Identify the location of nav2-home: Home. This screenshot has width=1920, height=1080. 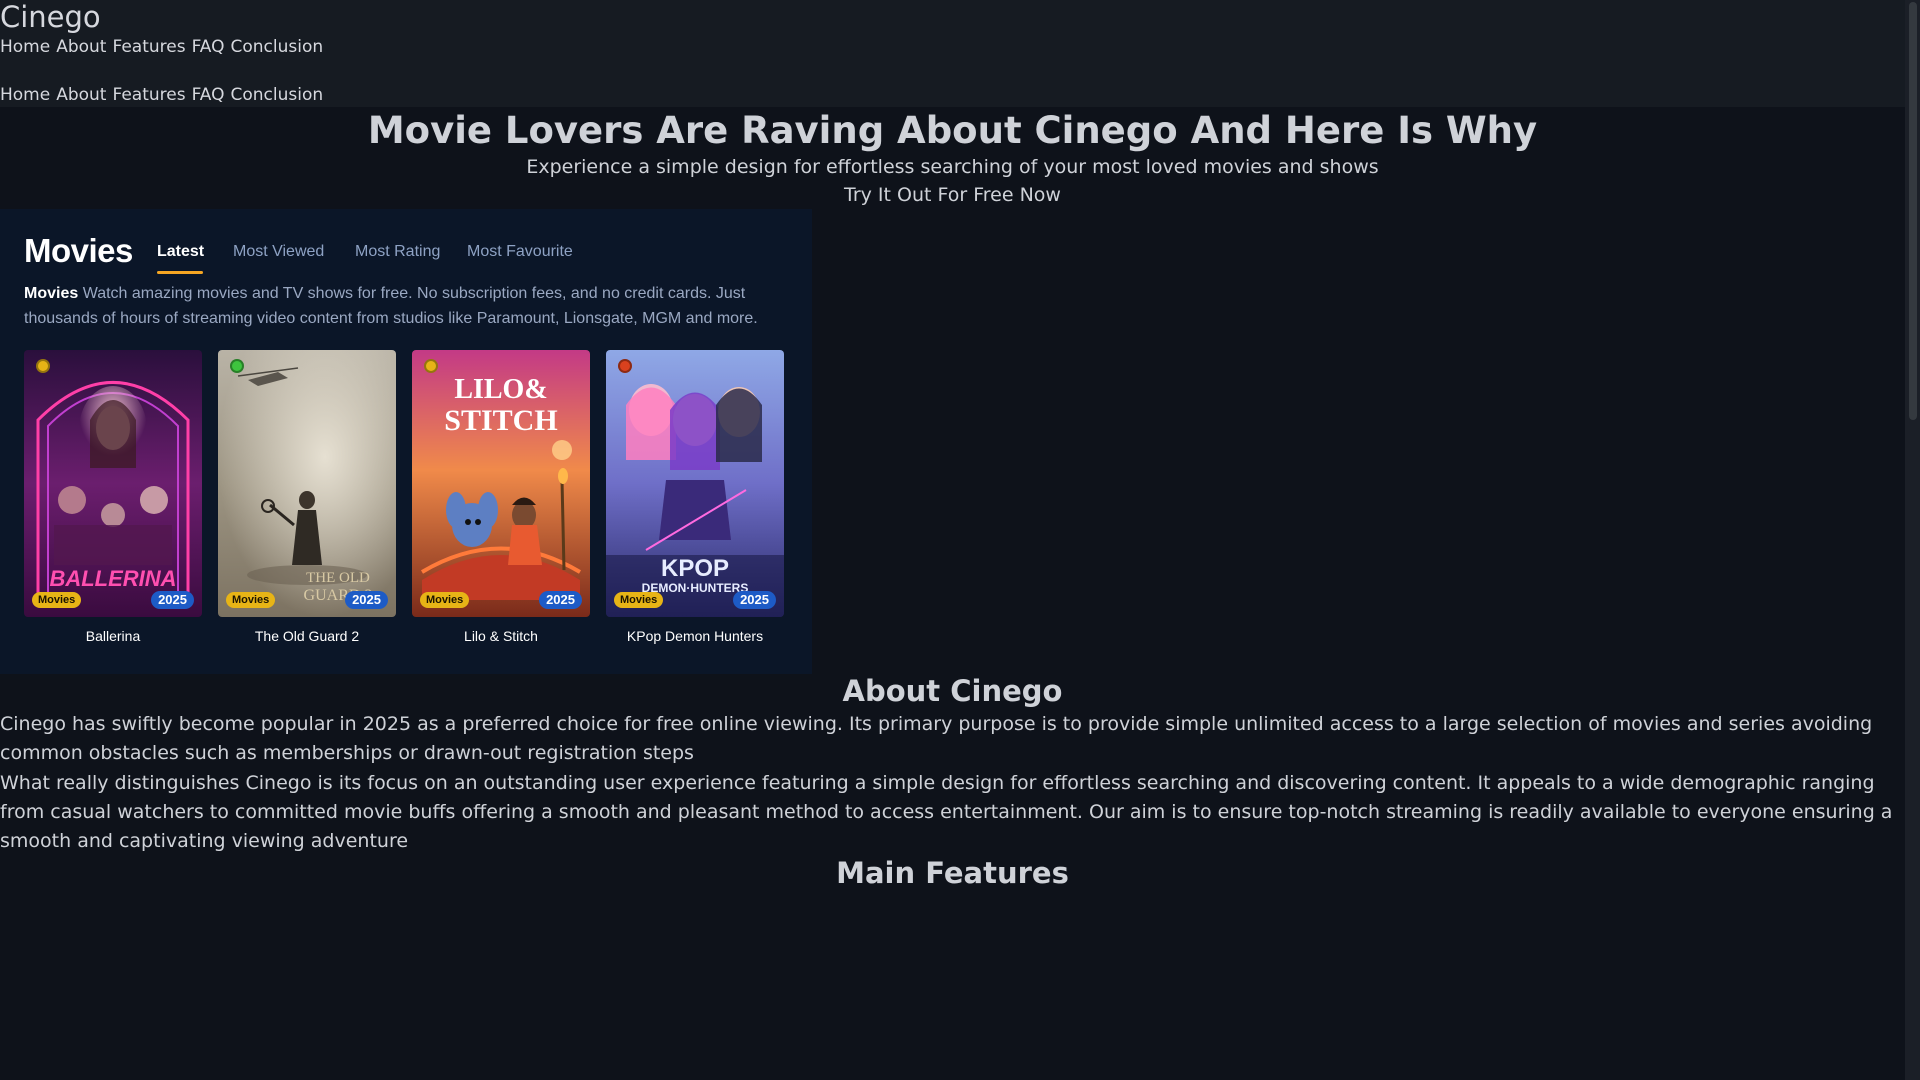
(25, 95).